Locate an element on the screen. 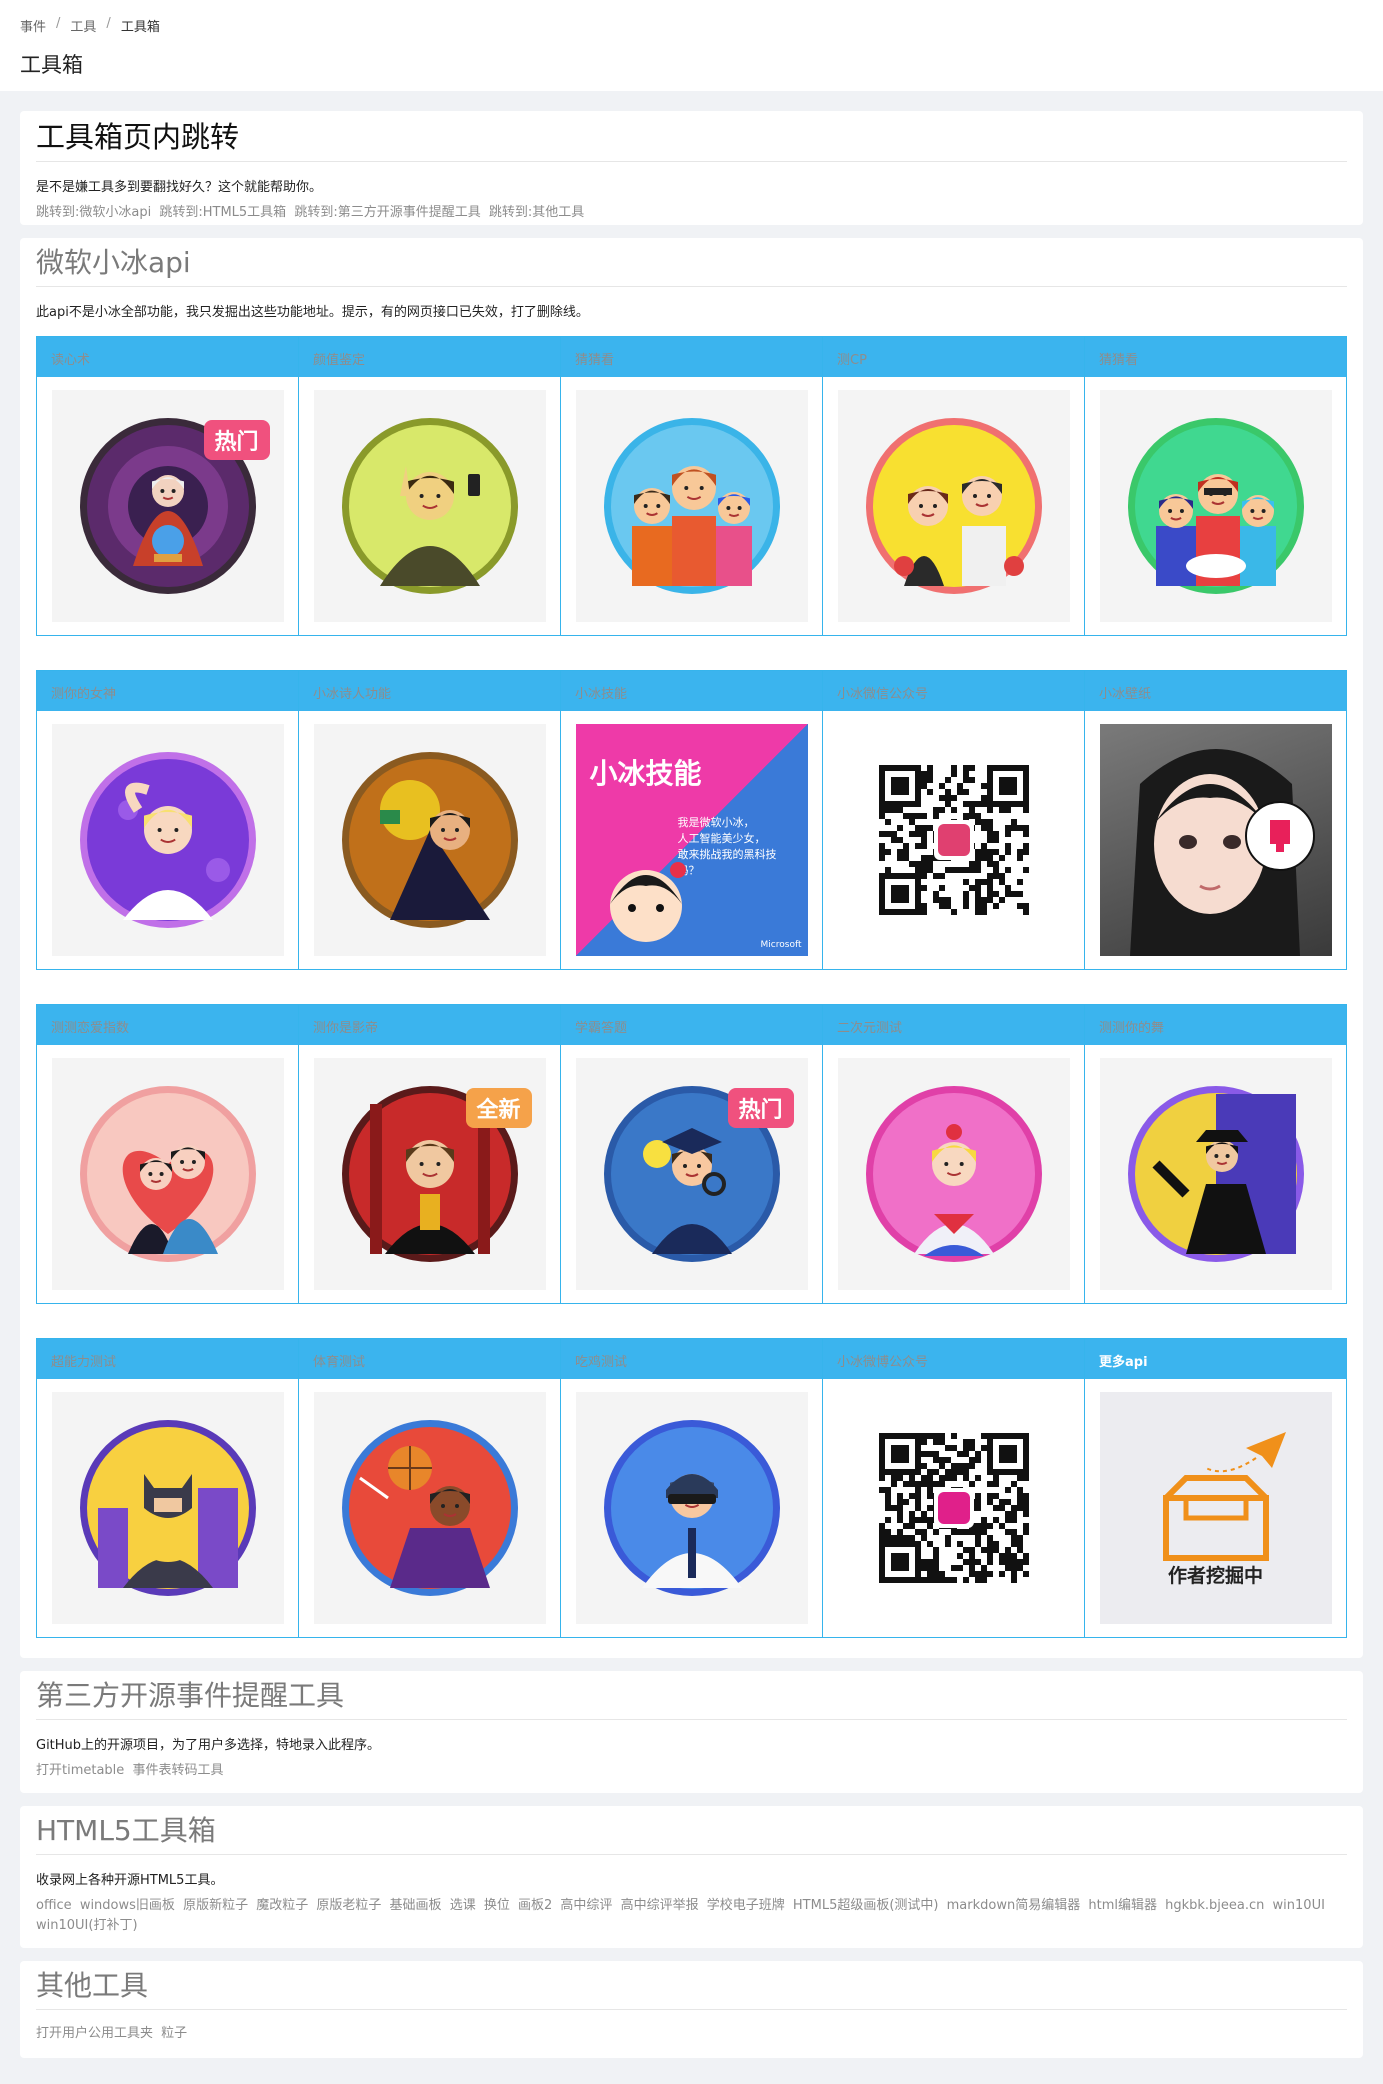 The height and width of the screenshot is (2084, 1383). html5-link: 画板2 is located at coordinates (535, 1905).